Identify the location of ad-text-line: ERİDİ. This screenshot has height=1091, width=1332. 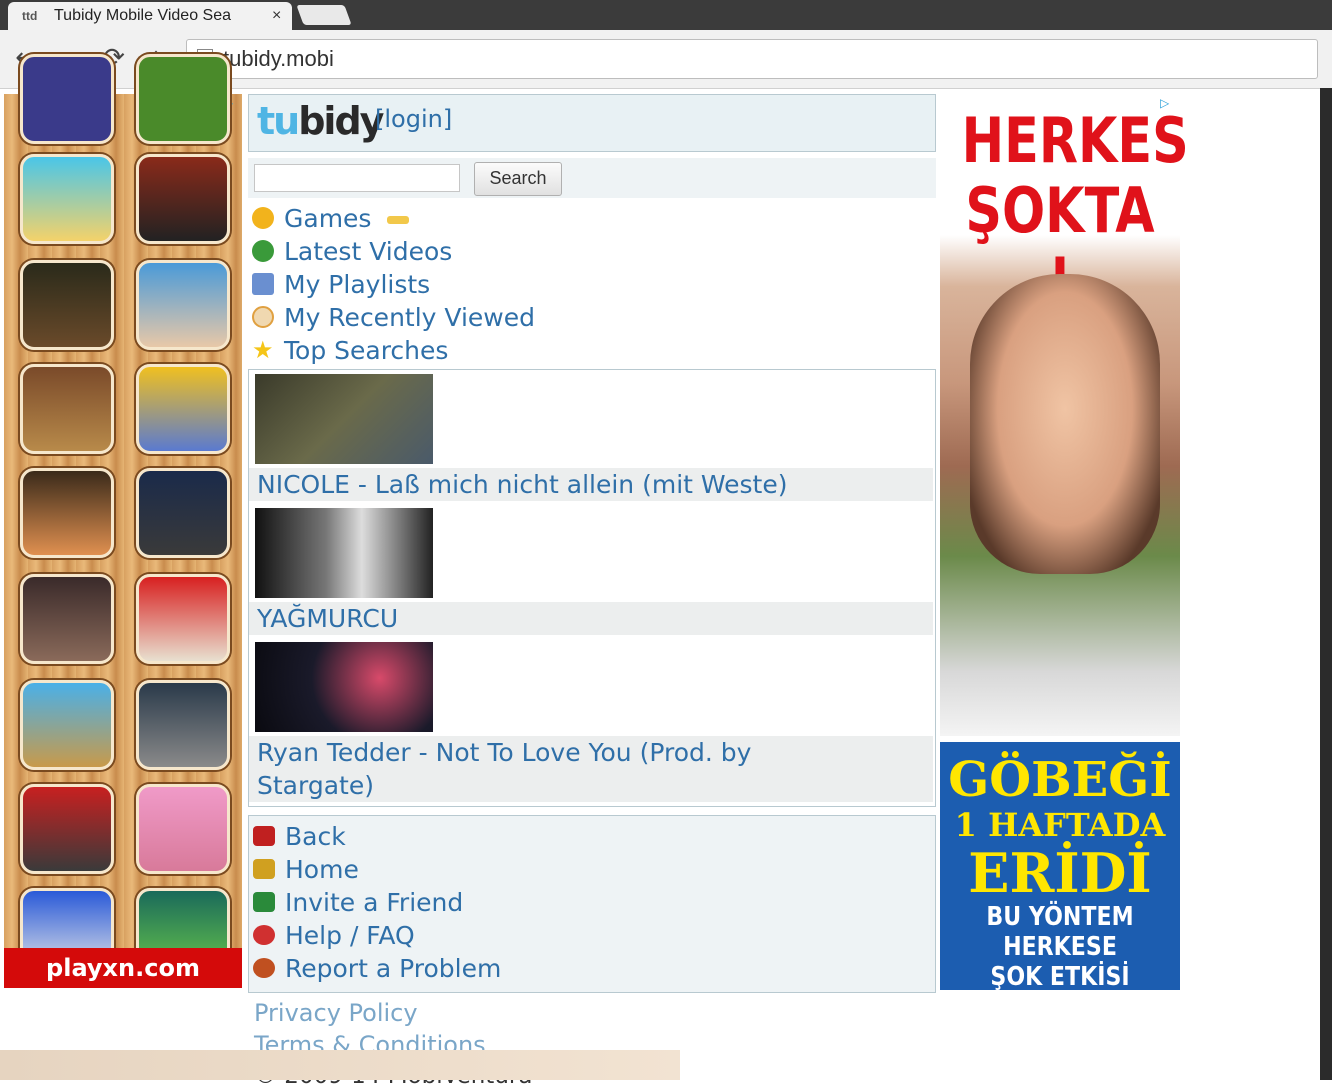
(1060, 873).